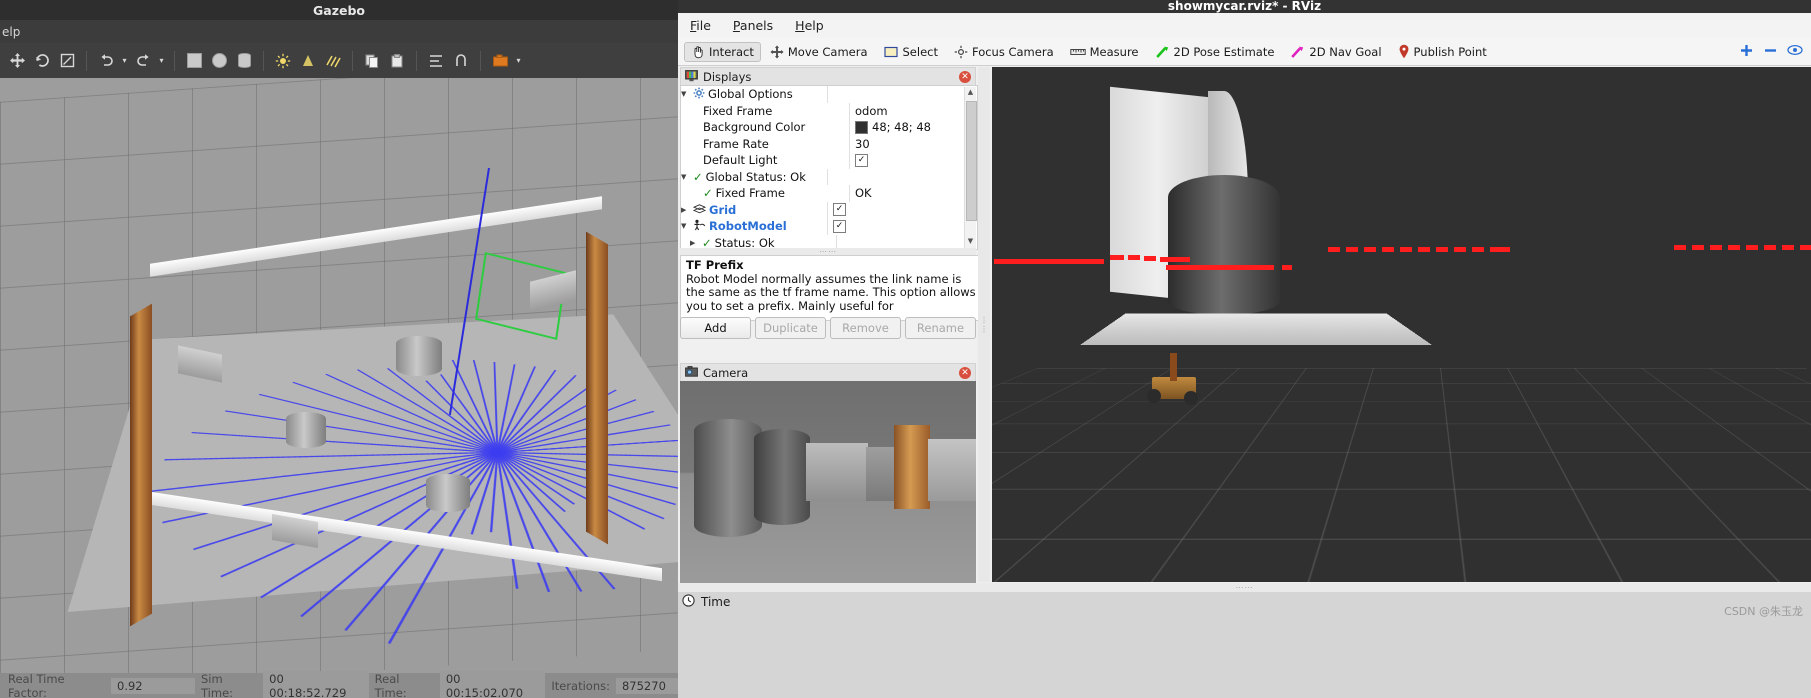 The height and width of the screenshot is (698, 1811). Describe the element at coordinates (829, 160) in the screenshot. I see `tree-row-default-light: Default Light ✓` at that location.